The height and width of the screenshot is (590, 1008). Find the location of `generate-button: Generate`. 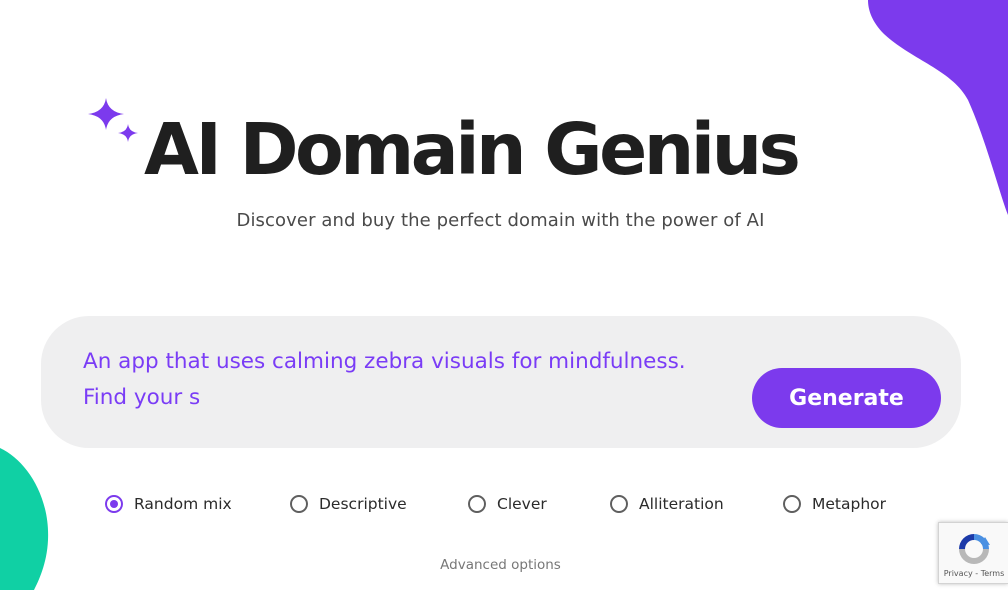

generate-button: Generate is located at coordinates (846, 398).